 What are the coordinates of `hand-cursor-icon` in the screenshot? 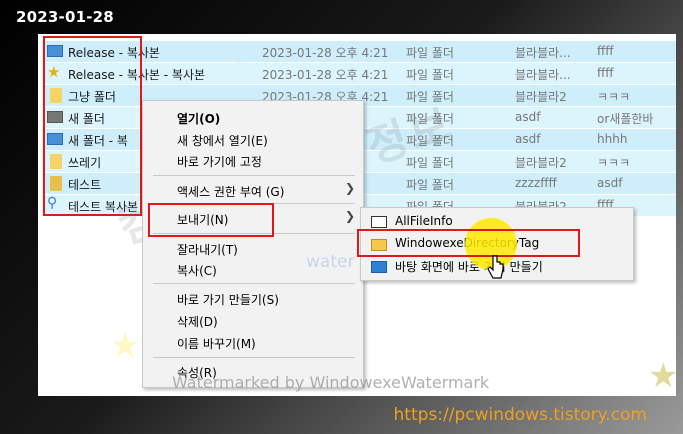 It's located at (495, 267).